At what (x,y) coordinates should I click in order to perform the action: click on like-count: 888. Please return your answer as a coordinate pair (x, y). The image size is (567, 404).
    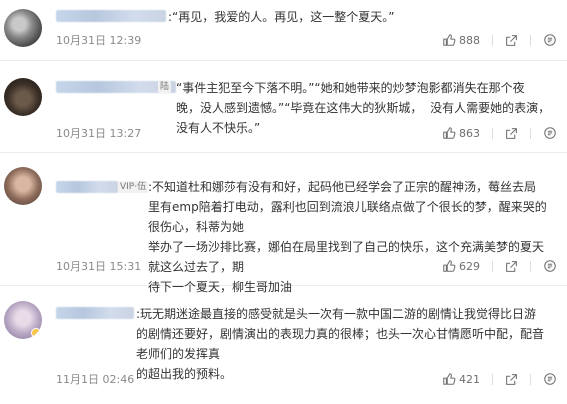
    Looking at the image, I should click on (469, 40).